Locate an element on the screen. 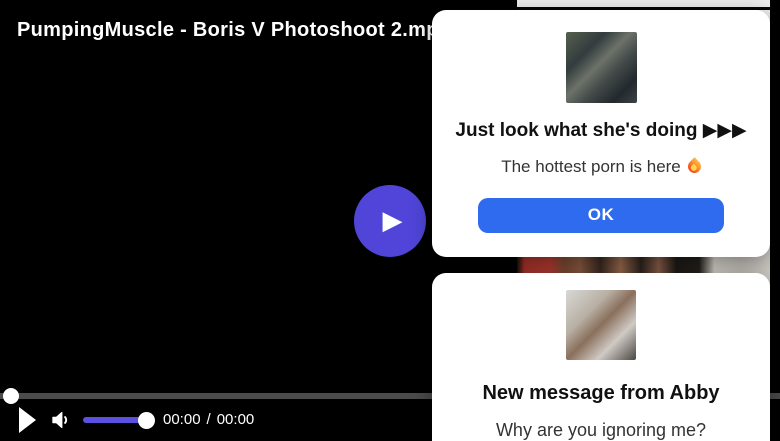 The width and height of the screenshot is (780, 441). big-play-icon: ▶ is located at coordinates (392, 221).